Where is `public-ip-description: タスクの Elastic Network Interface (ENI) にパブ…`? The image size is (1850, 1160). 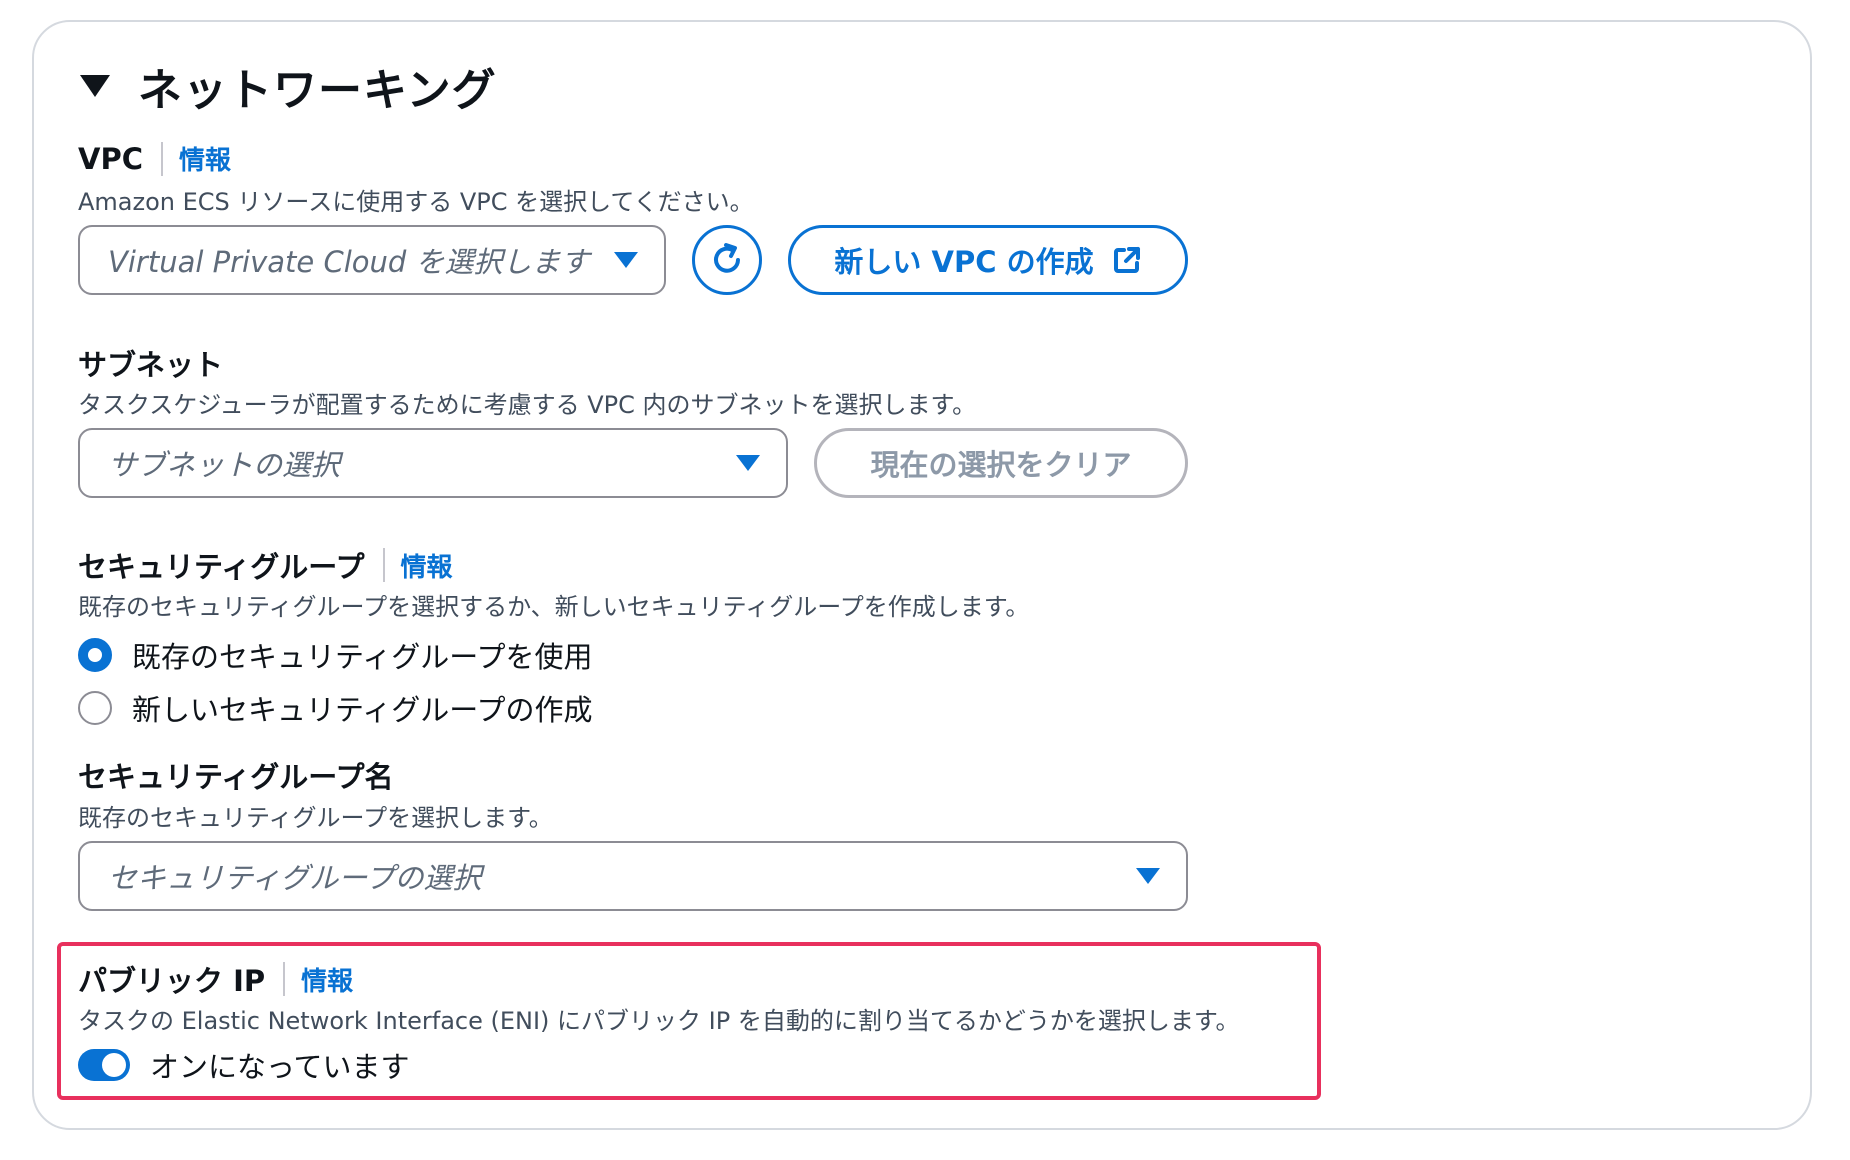
public-ip-description: タスクの Elastic Network Interface (ENI) にパブ… is located at coordinates (659, 1021).